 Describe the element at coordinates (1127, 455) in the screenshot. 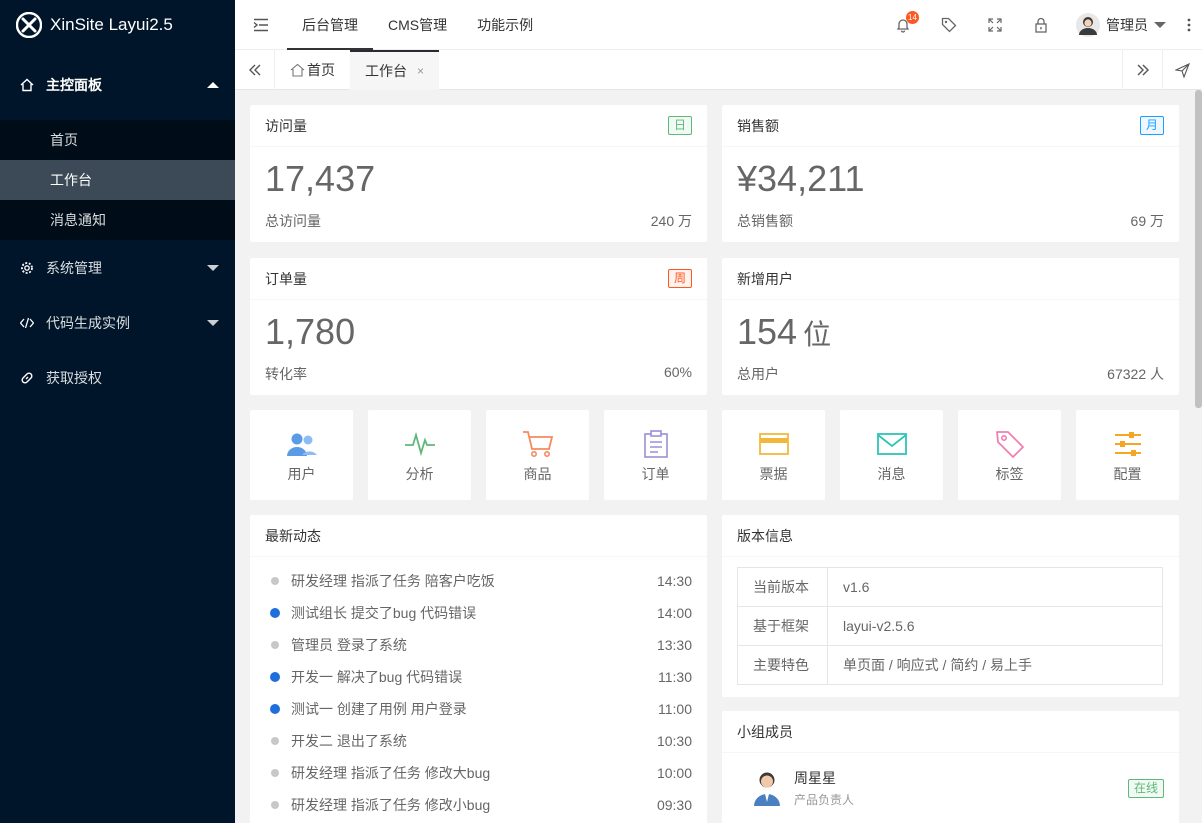

I see `shortcut-settings: 配置` at that location.